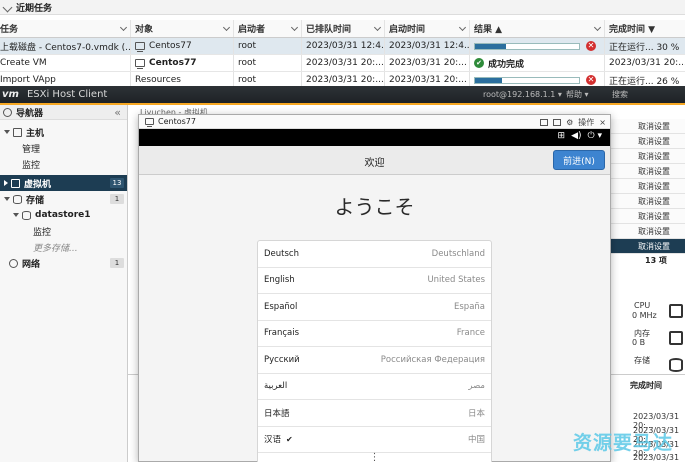 This screenshot has width=685, height=462. I want to click on network-icon: ⊞, so click(562, 136).